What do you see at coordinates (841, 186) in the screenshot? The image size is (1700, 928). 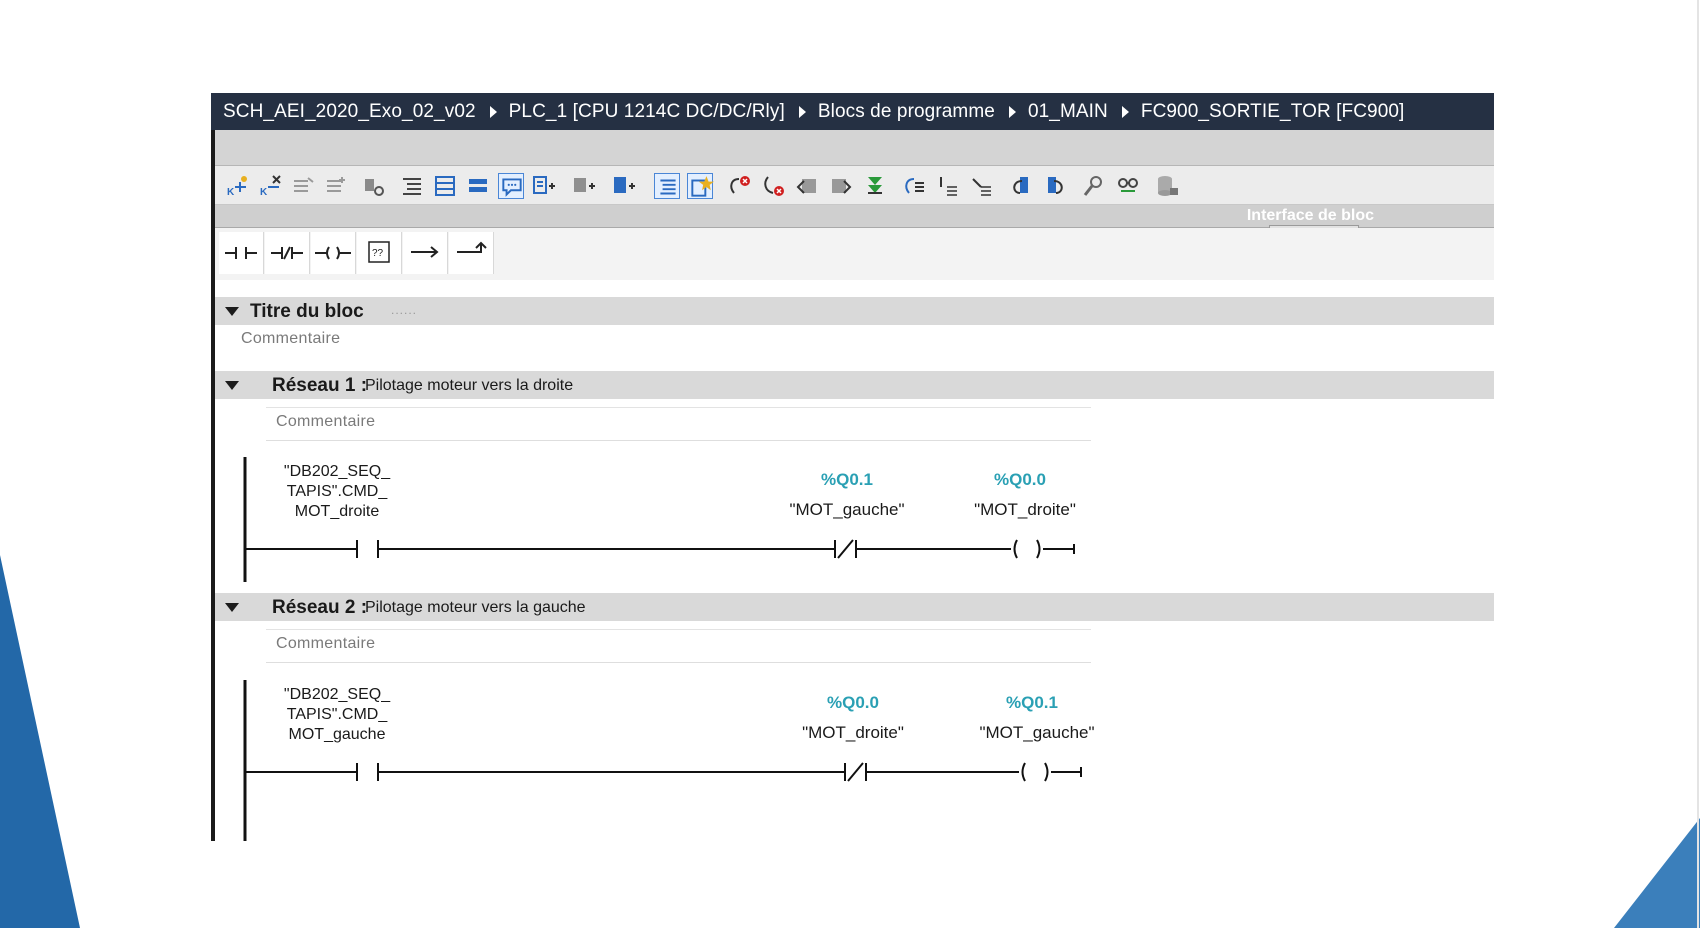 I see `next-error-icon` at bounding box center [841, 186].